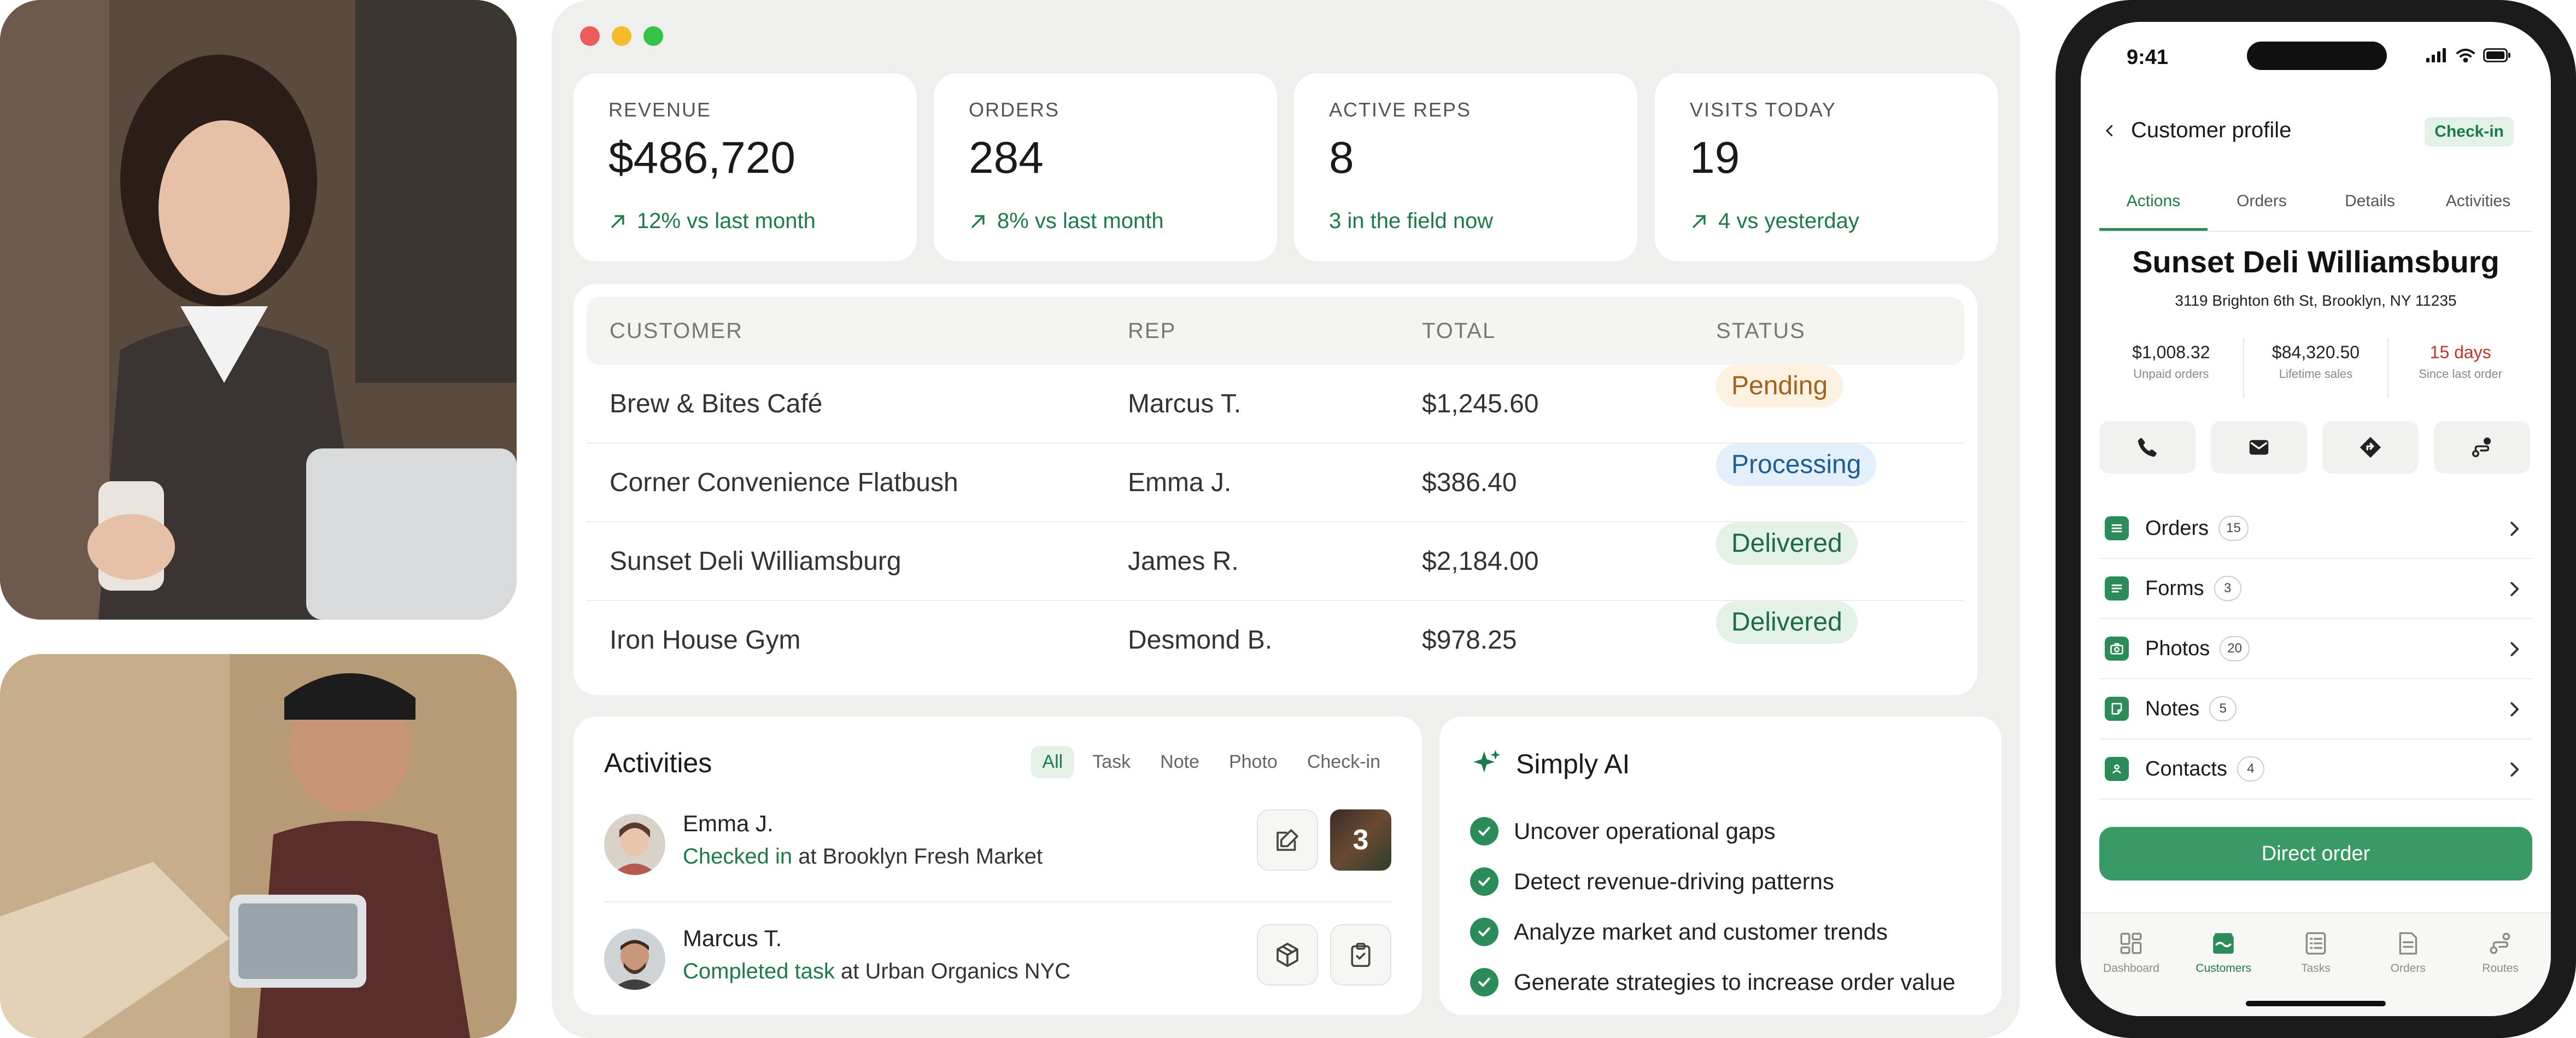 This screenshot has width=2576, height=1038. I want to click on minimize-window-button, so click(622, 36).